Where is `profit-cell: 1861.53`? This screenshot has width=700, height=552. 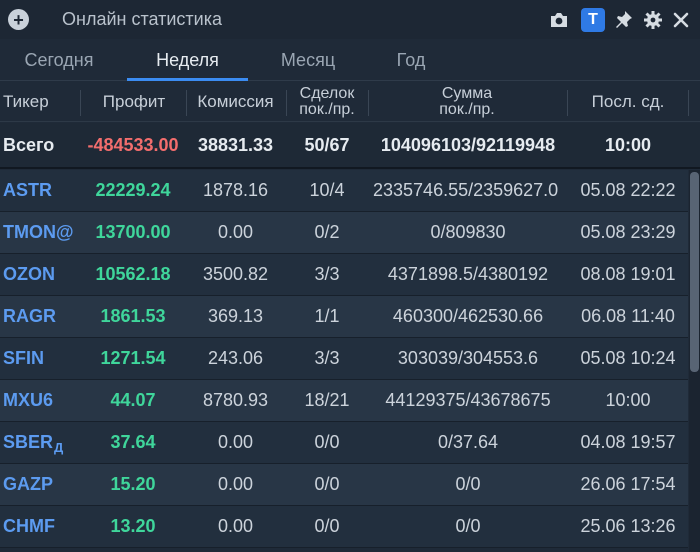
profit-cell: 1861.53 is located at coordinates (133, 316).